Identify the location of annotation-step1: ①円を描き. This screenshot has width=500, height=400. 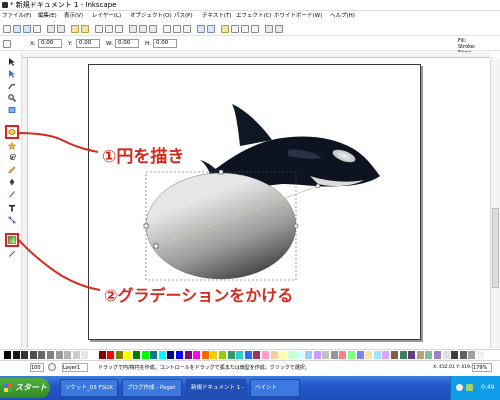
(143, 157).